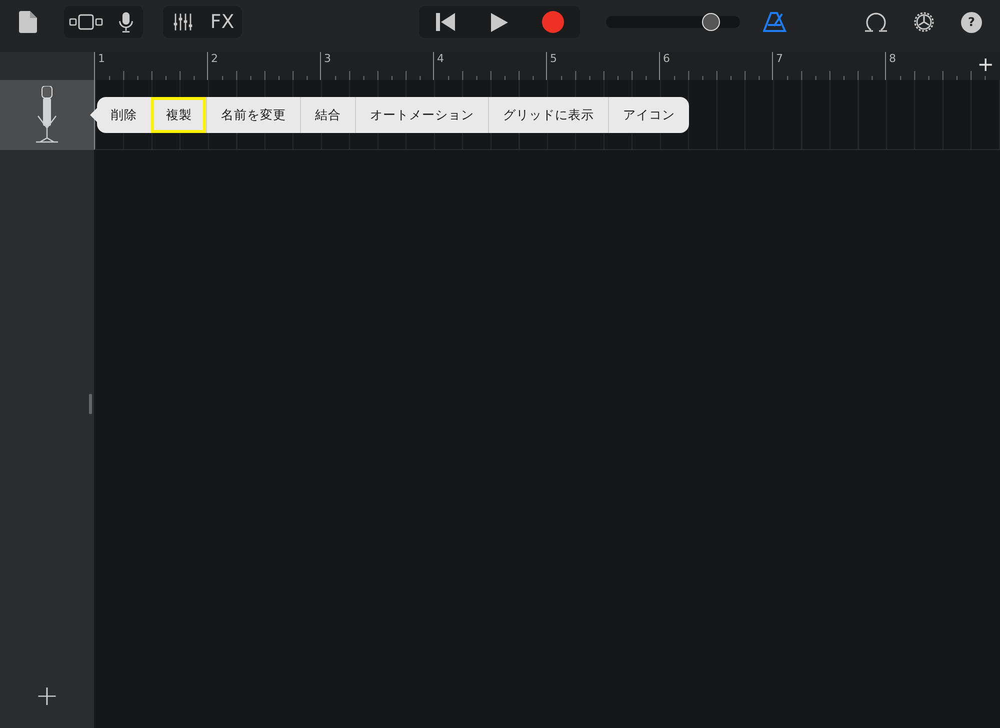 The image size is (1000, 728). I want to click on bar-number: 4, so click(440, 58).